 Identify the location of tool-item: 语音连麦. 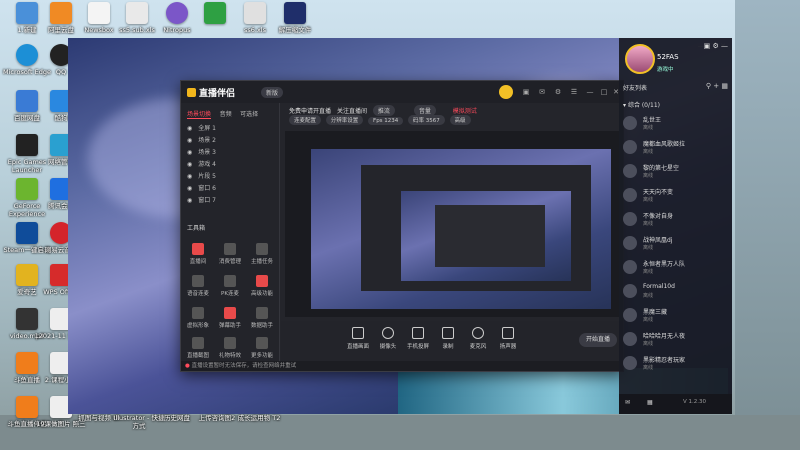
(198, 286).